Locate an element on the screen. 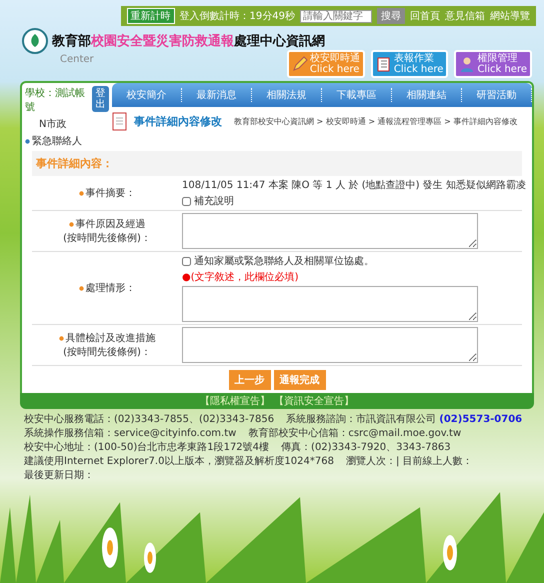  form-button: 上一步 is located at coordinates (249, 380).